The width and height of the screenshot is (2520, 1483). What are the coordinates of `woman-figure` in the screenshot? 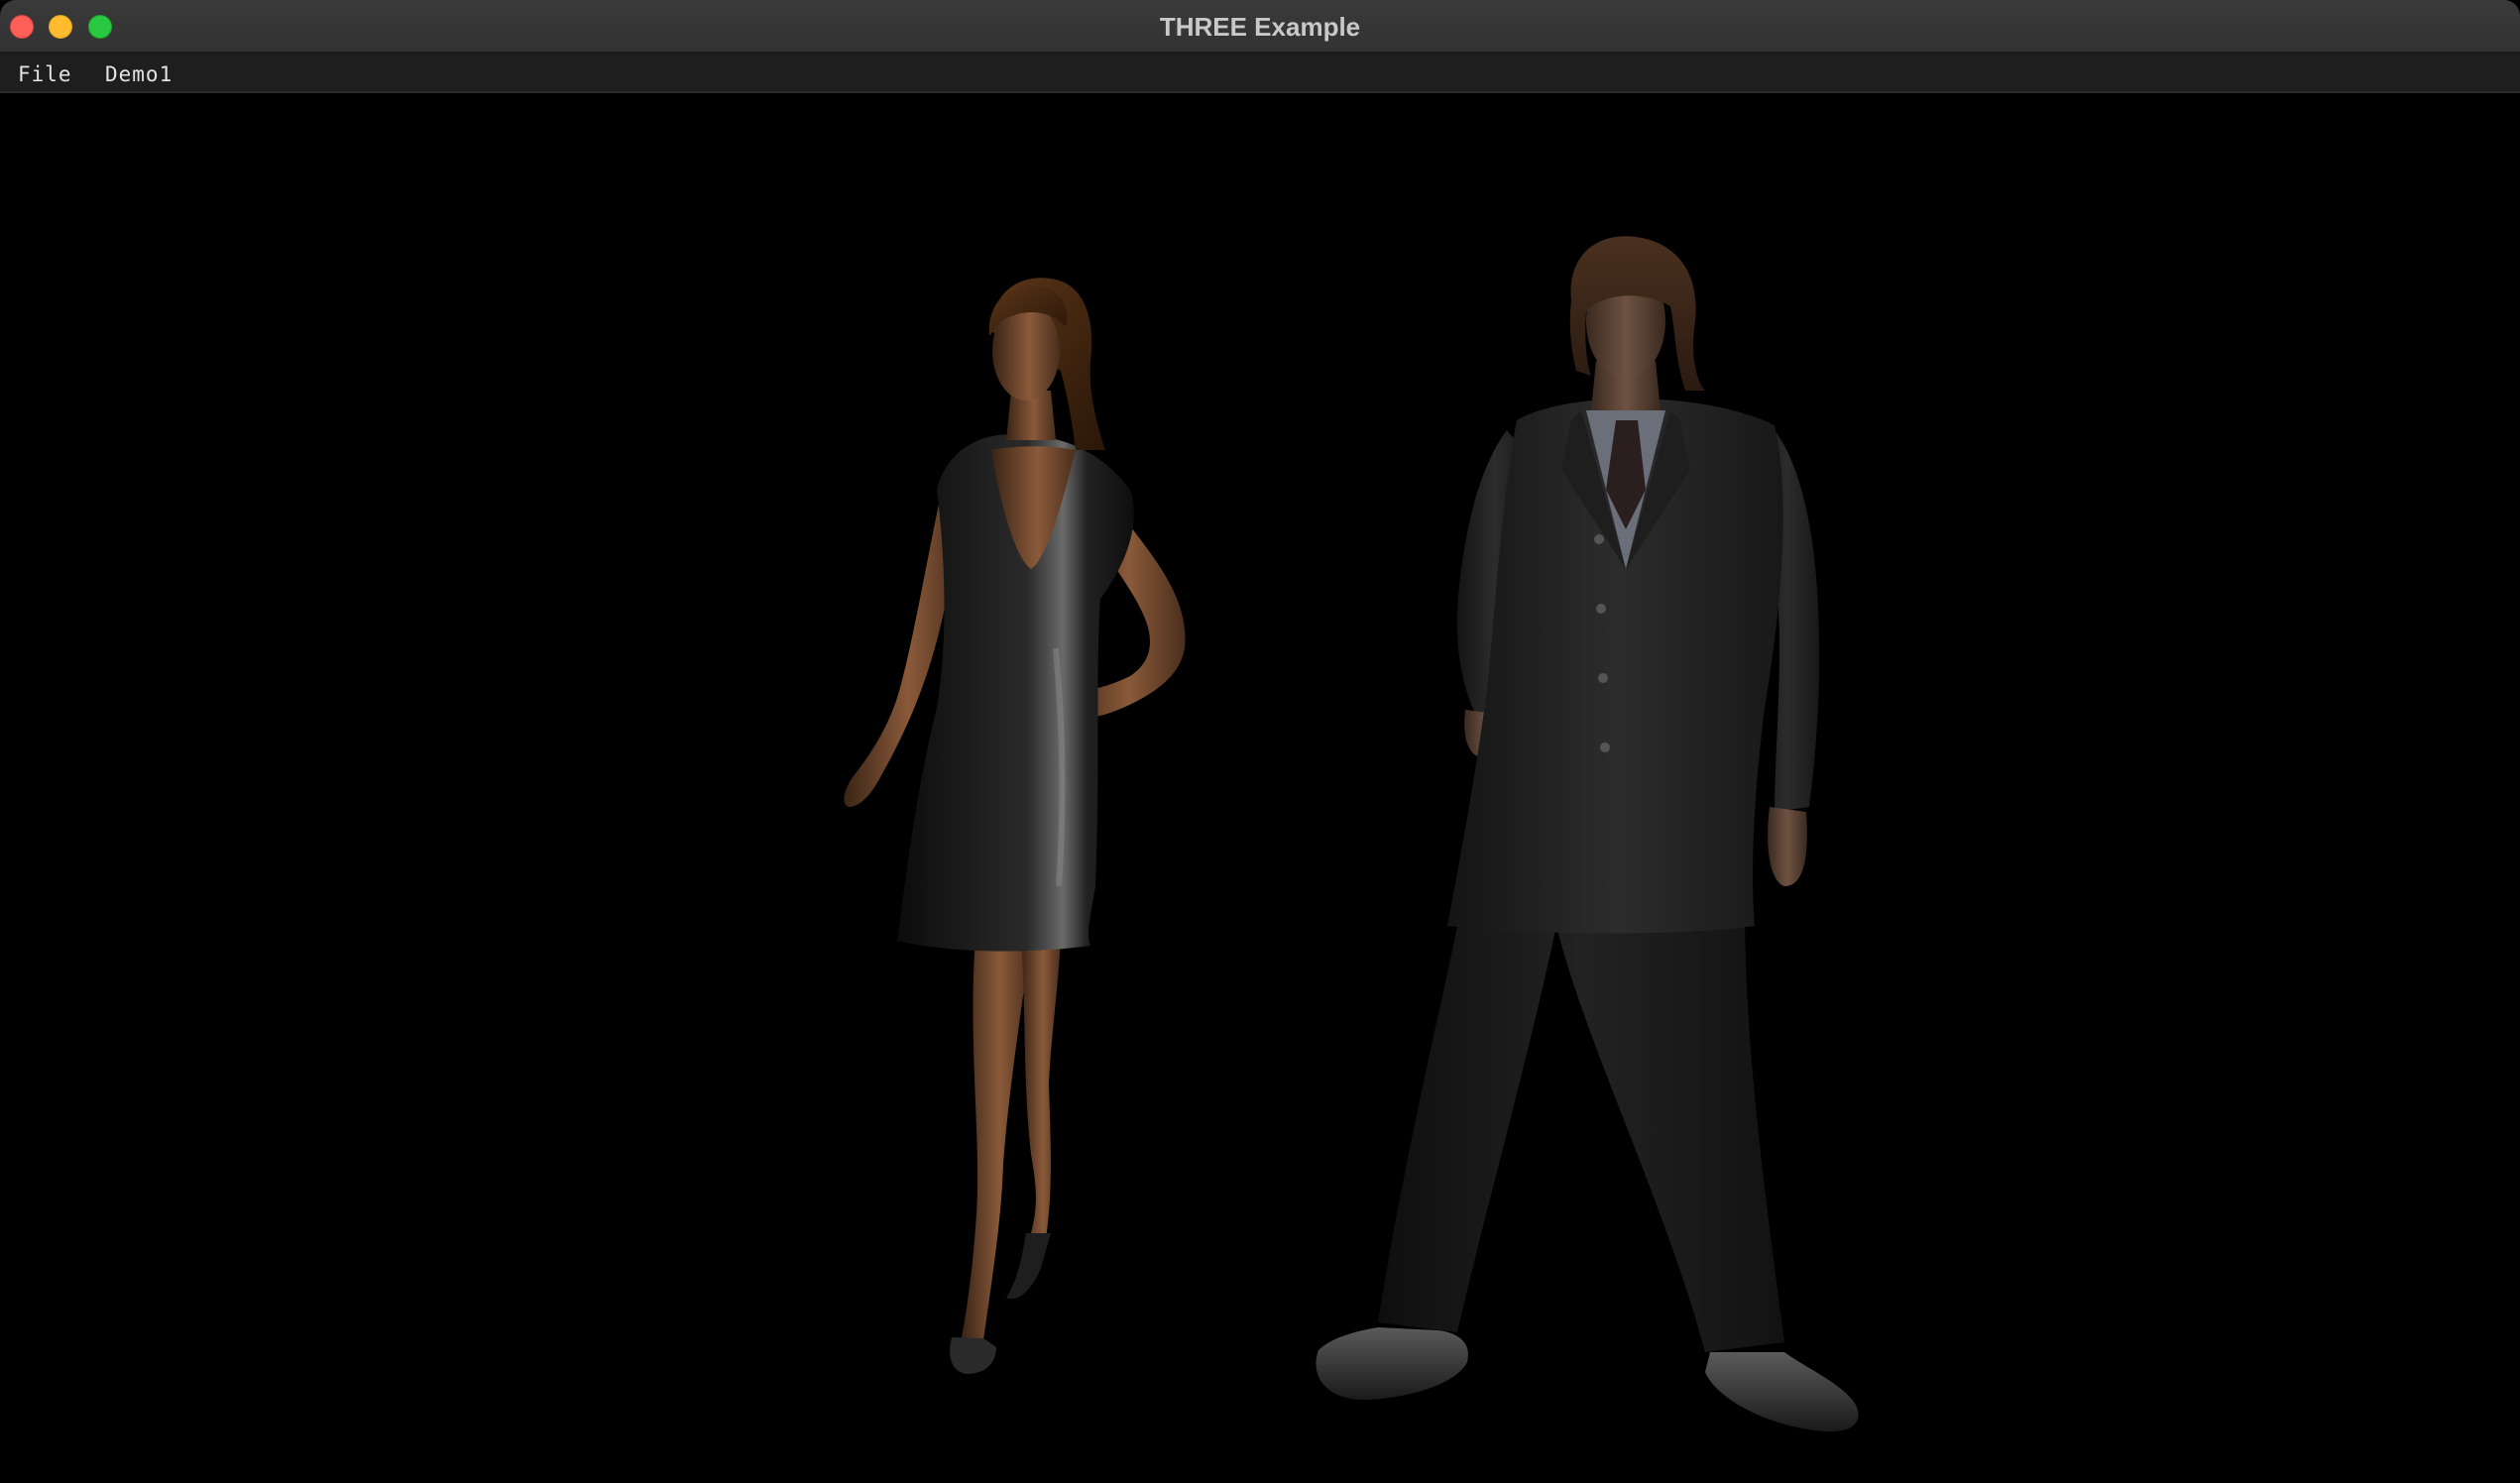 It's located at (1015, 826).